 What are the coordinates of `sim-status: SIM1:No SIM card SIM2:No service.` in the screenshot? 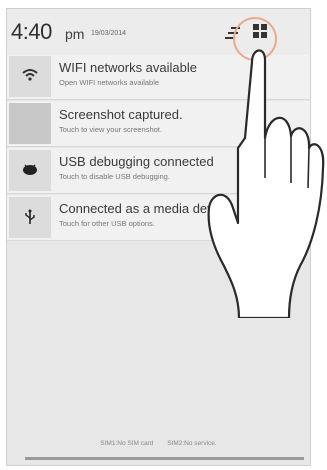 It's located at (158, 443).